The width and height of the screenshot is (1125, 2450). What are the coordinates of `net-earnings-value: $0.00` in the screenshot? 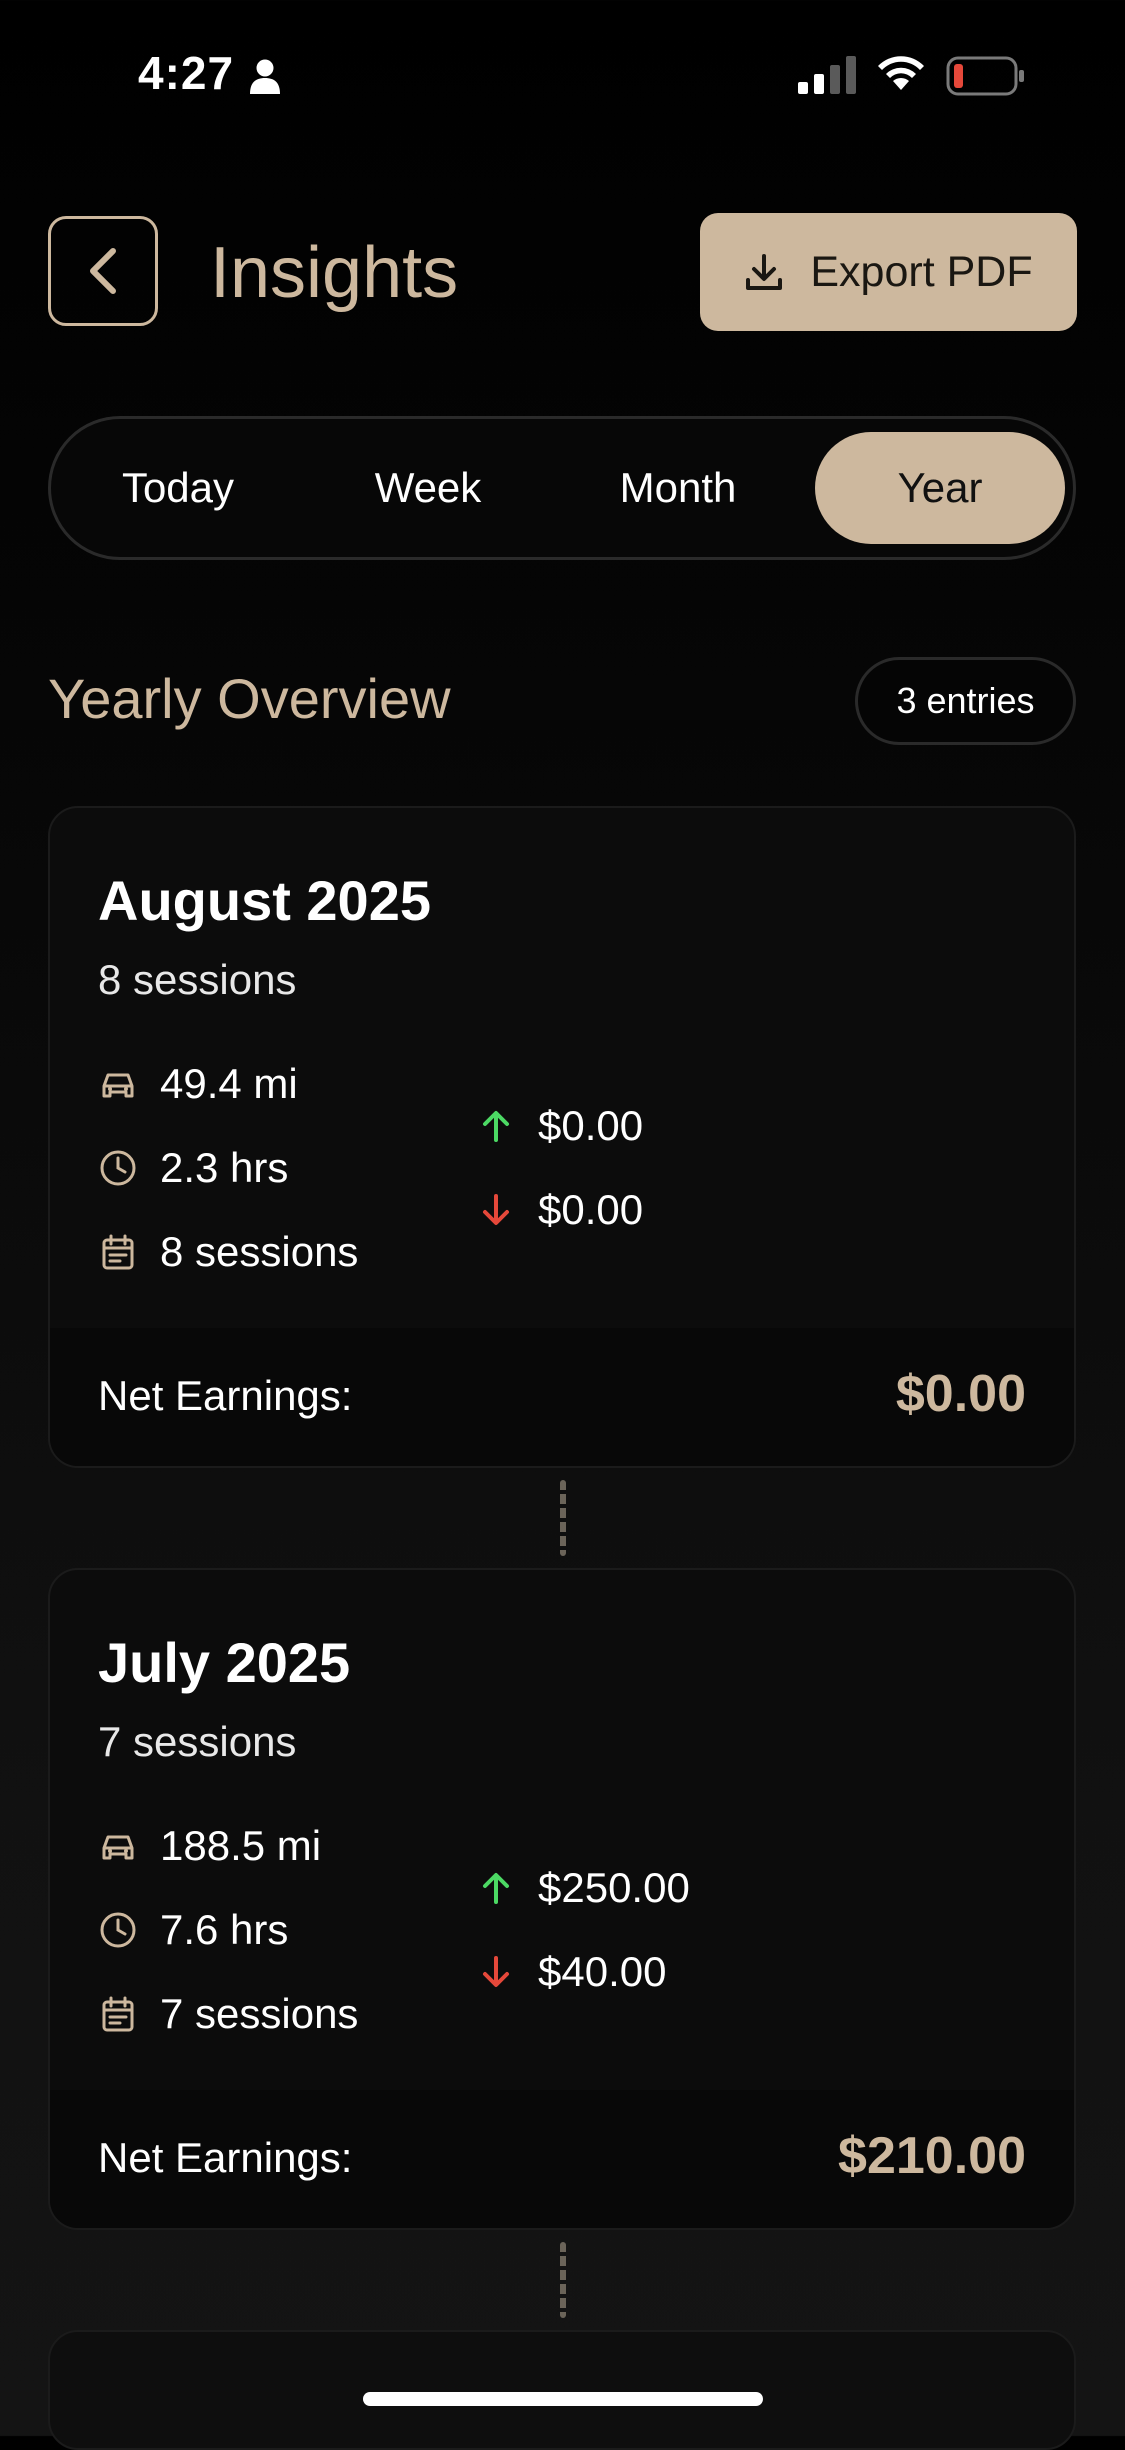 It's located at (960, 1394).